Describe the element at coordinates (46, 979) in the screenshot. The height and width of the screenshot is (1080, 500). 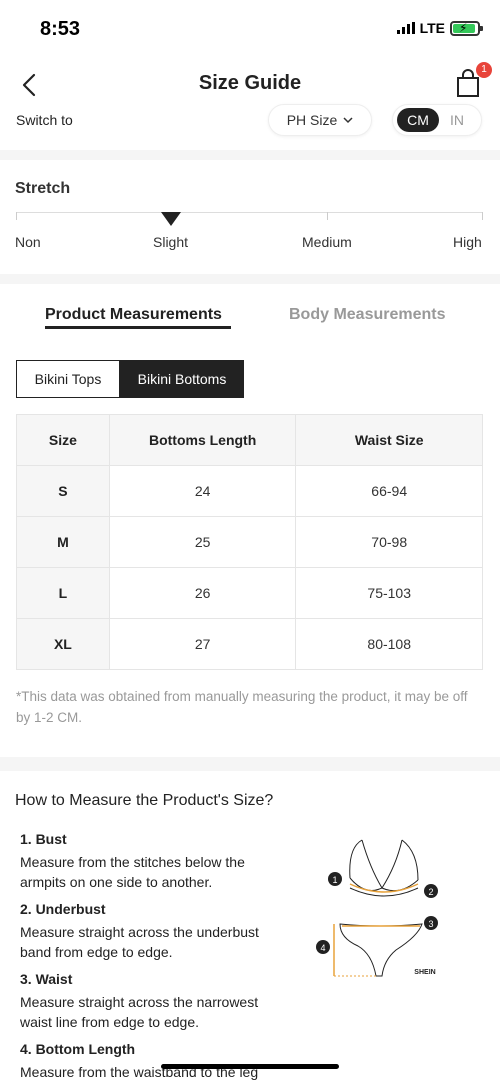
I see `measure-waist-heading: 3. Waist` at that location.